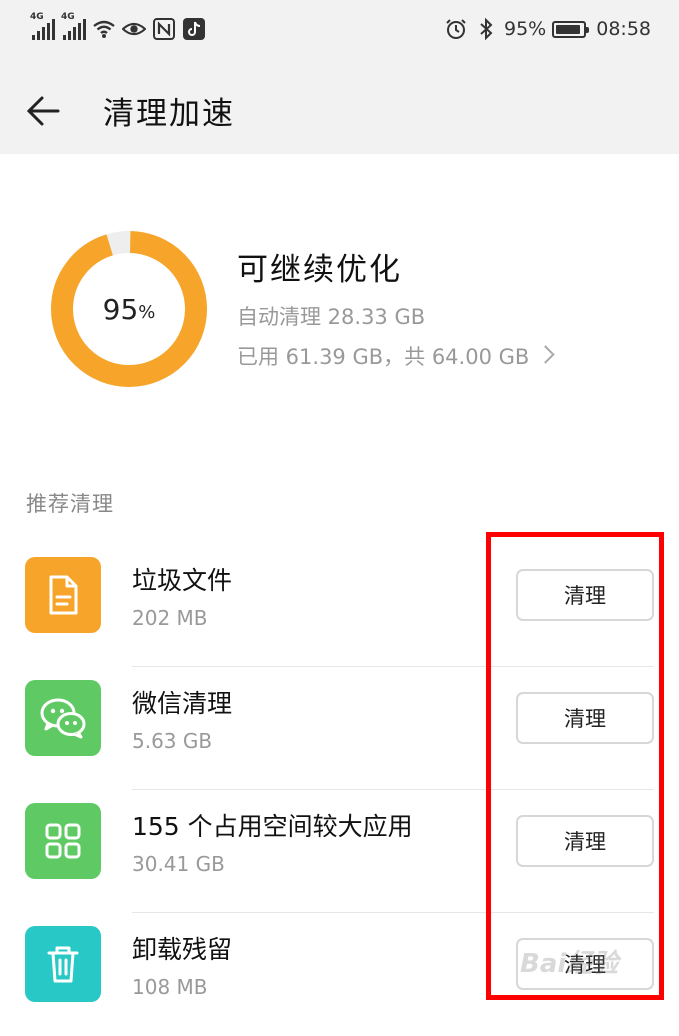  What do you see at coordinates (170, 618) in the screenshot?
I see `item-size: 202 MB` at bounding box center [170, 618].